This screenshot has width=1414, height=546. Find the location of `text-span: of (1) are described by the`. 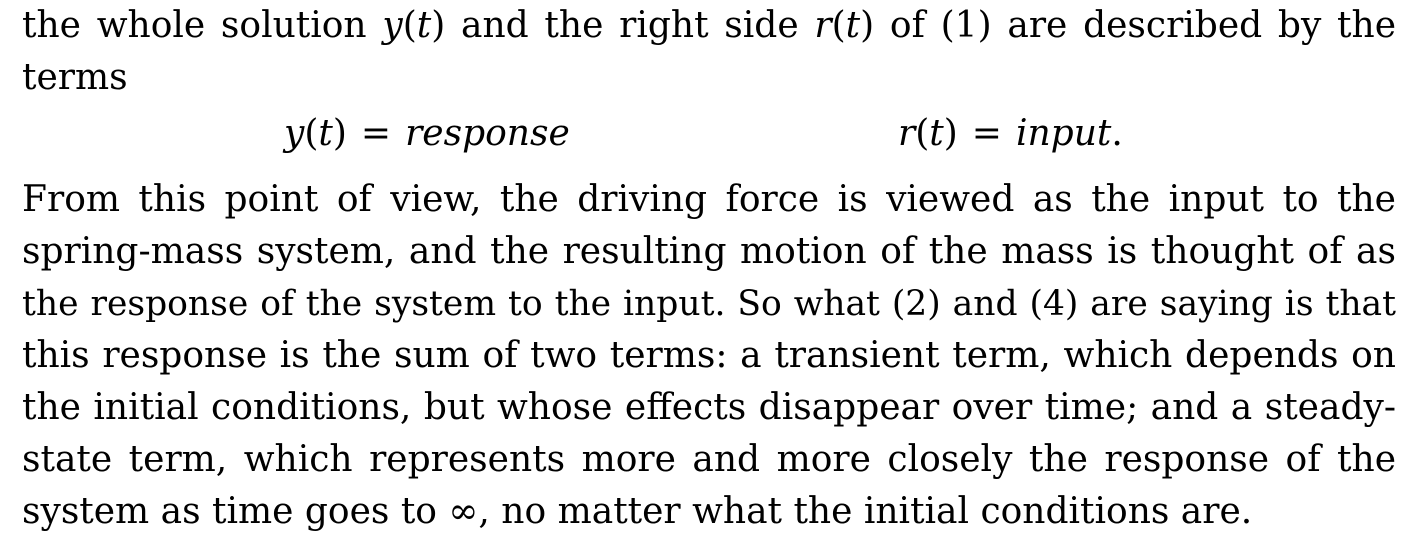

text-span: of (1) are described by the is located at coordinates (1135, 25).